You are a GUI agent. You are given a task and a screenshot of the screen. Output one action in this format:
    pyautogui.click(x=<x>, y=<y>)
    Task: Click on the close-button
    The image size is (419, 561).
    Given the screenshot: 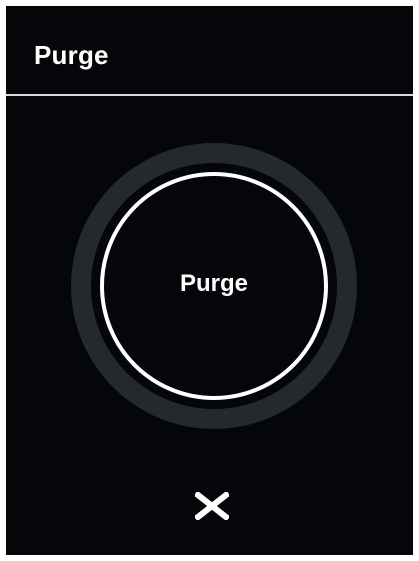 What is the action you would take?
    pyautogui.click(x=212, y=506)
    